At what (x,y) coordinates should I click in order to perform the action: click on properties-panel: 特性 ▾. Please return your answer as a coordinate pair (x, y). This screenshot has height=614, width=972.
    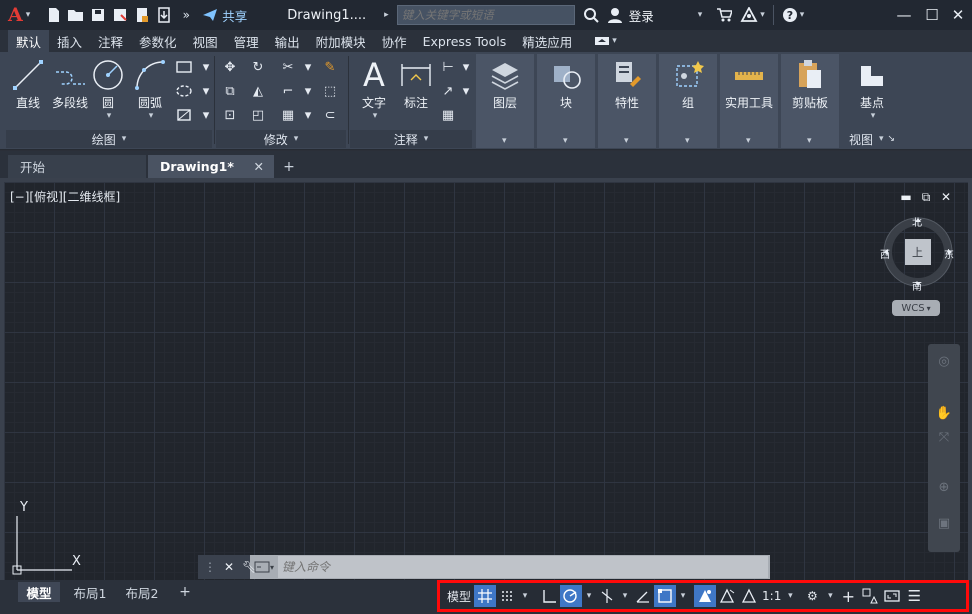
    Looking at the image, I should click on (627, 101).